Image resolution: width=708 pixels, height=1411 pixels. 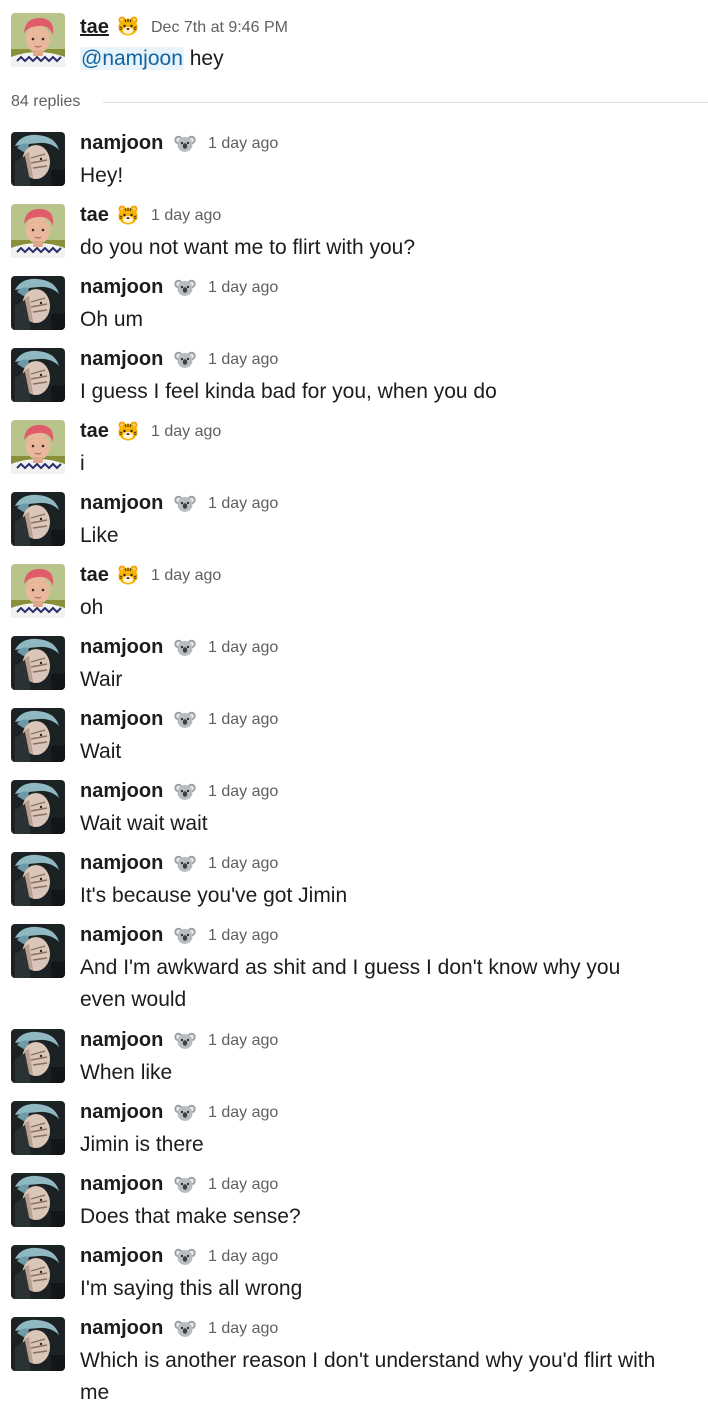 I want to click on message-text: Wait wait wait, so click(x=144, y=823).